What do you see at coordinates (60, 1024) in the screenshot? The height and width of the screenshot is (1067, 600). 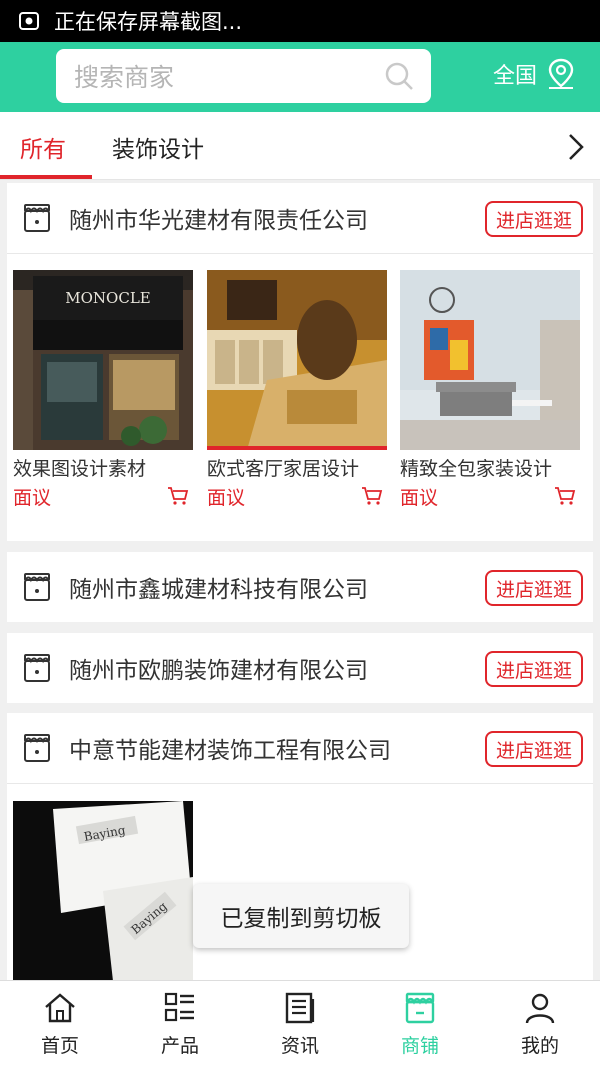 I see `nav-home: 首页` at bounding box center [60, 1024].